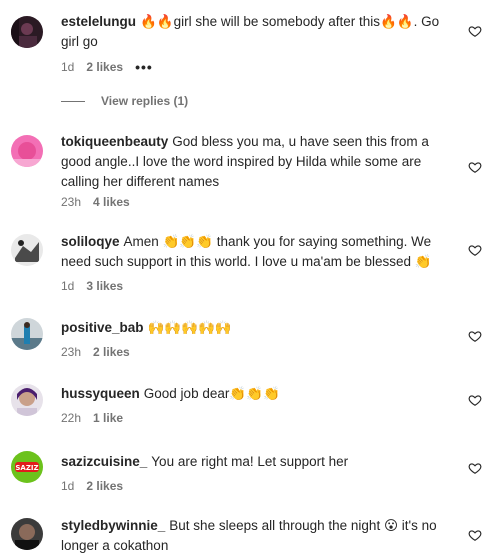 The height and width of the screenshot is (557, 492). I want to click on clap-emoji: 👏, so click(423, 261).